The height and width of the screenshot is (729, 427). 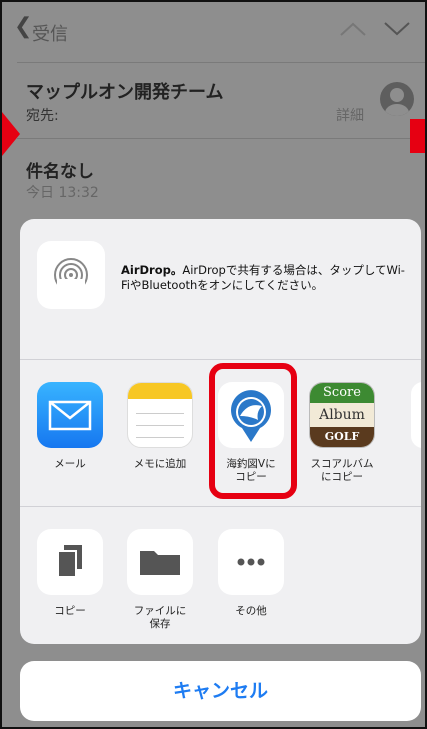 I want to click on notes-icon, so click(x=160, y=415).